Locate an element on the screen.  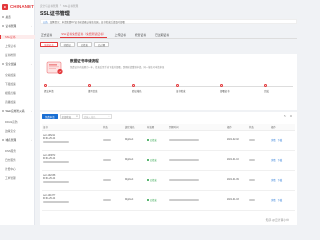
page-title: SSL证书管理 is located at coordinates (55, 14).